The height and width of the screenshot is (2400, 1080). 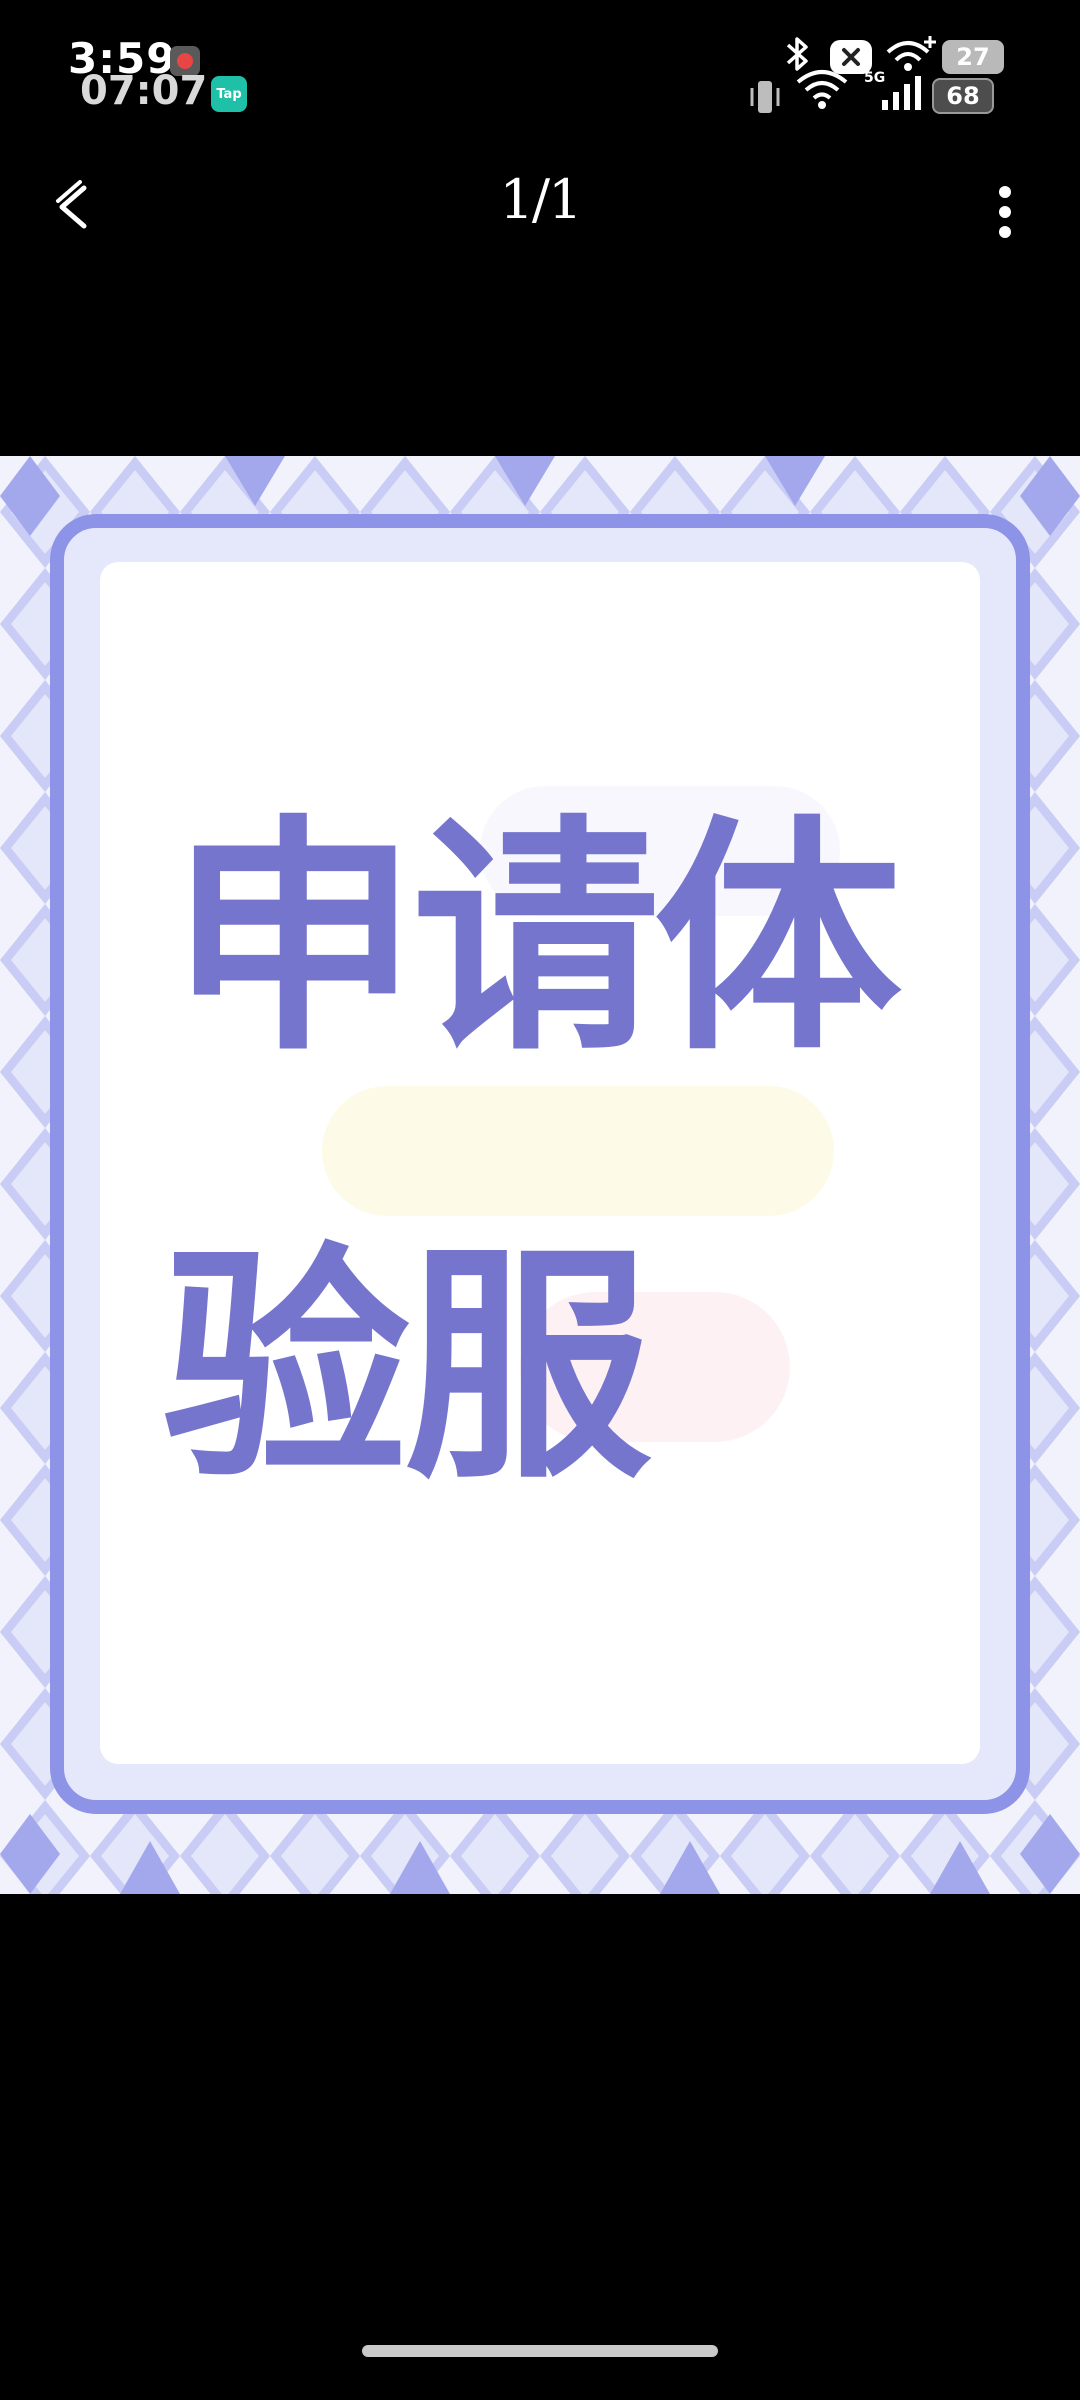 I want to click on page-indicator: 1/1, so click(x=541, y=199).